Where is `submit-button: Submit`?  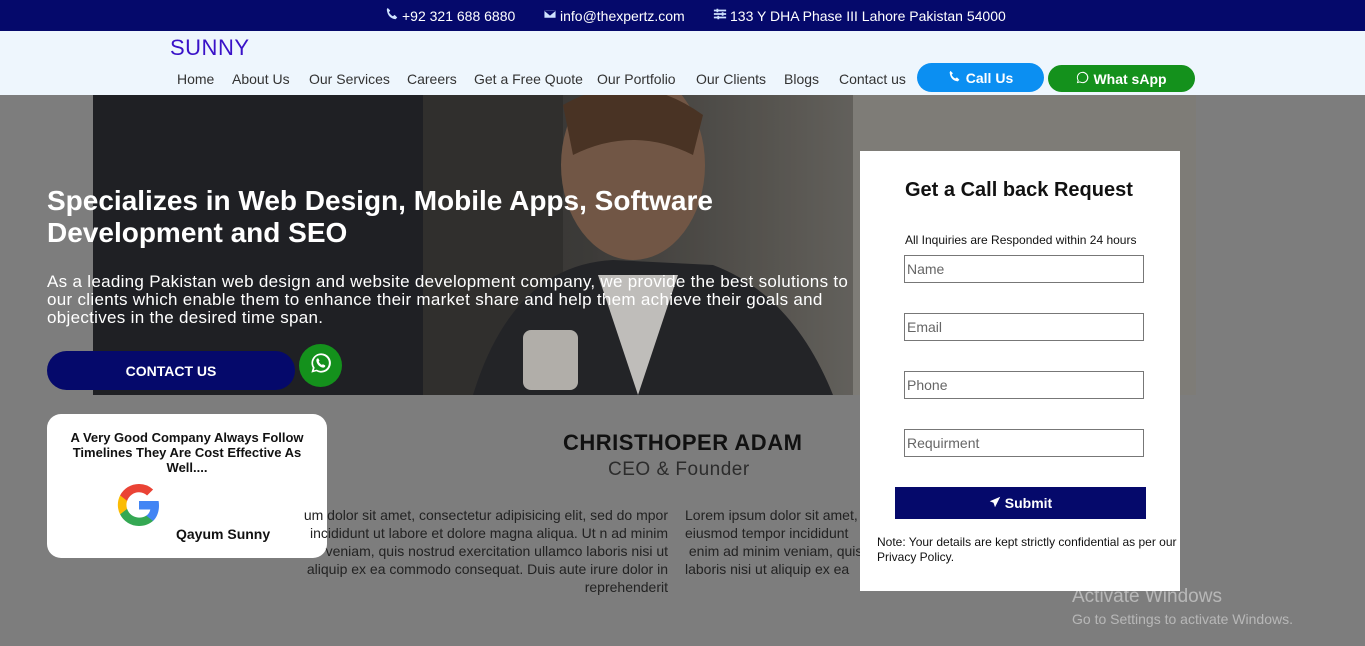 submit-button: Submit is located at coordinates (1020, 503).